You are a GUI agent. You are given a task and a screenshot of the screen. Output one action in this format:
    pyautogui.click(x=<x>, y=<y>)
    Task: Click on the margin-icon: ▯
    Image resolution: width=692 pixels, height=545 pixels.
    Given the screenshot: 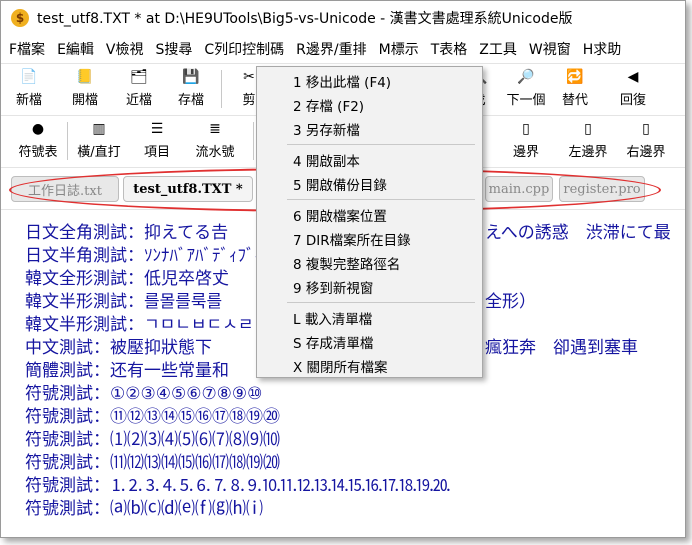 What is the action you would take?
    pyautogui.click(x=526, y=129)
    